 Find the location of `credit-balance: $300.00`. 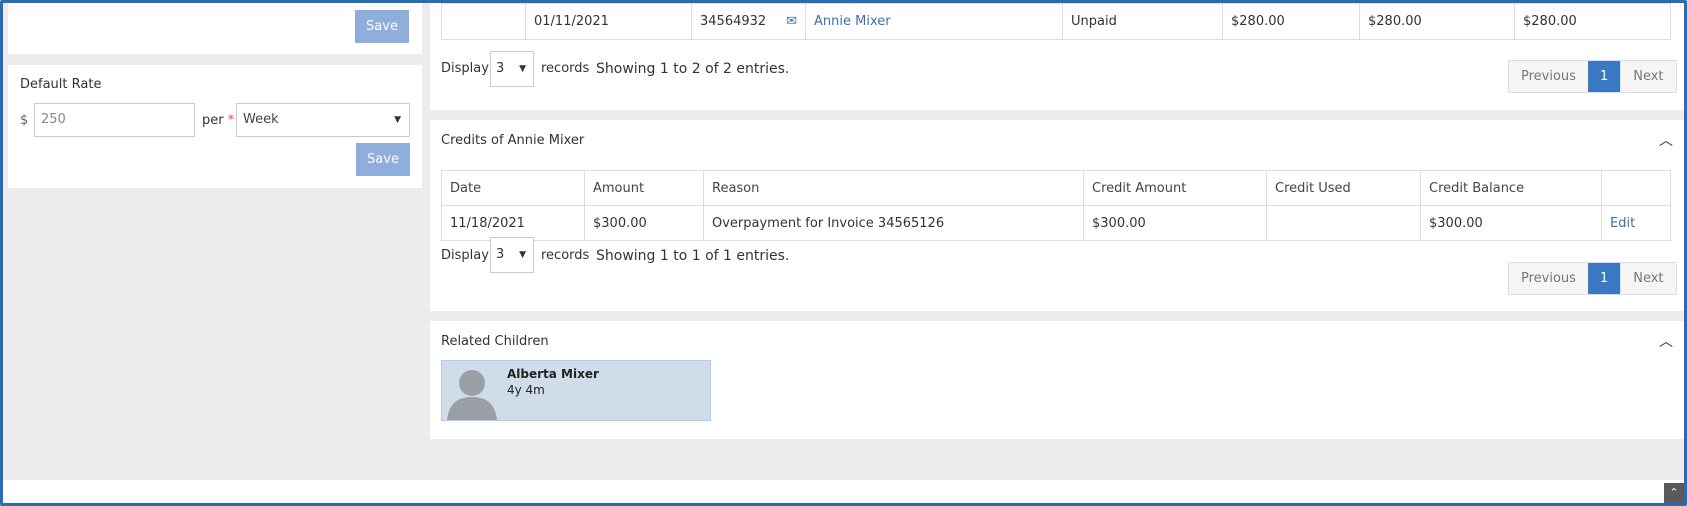

credit-balance: $300.00 is located at coordinates (1511, 223).